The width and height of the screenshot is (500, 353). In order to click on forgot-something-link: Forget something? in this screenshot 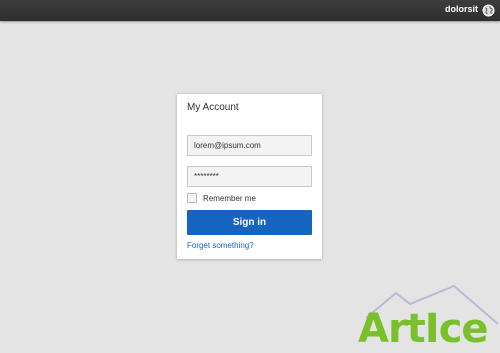, I will do `click(220, 245)`.